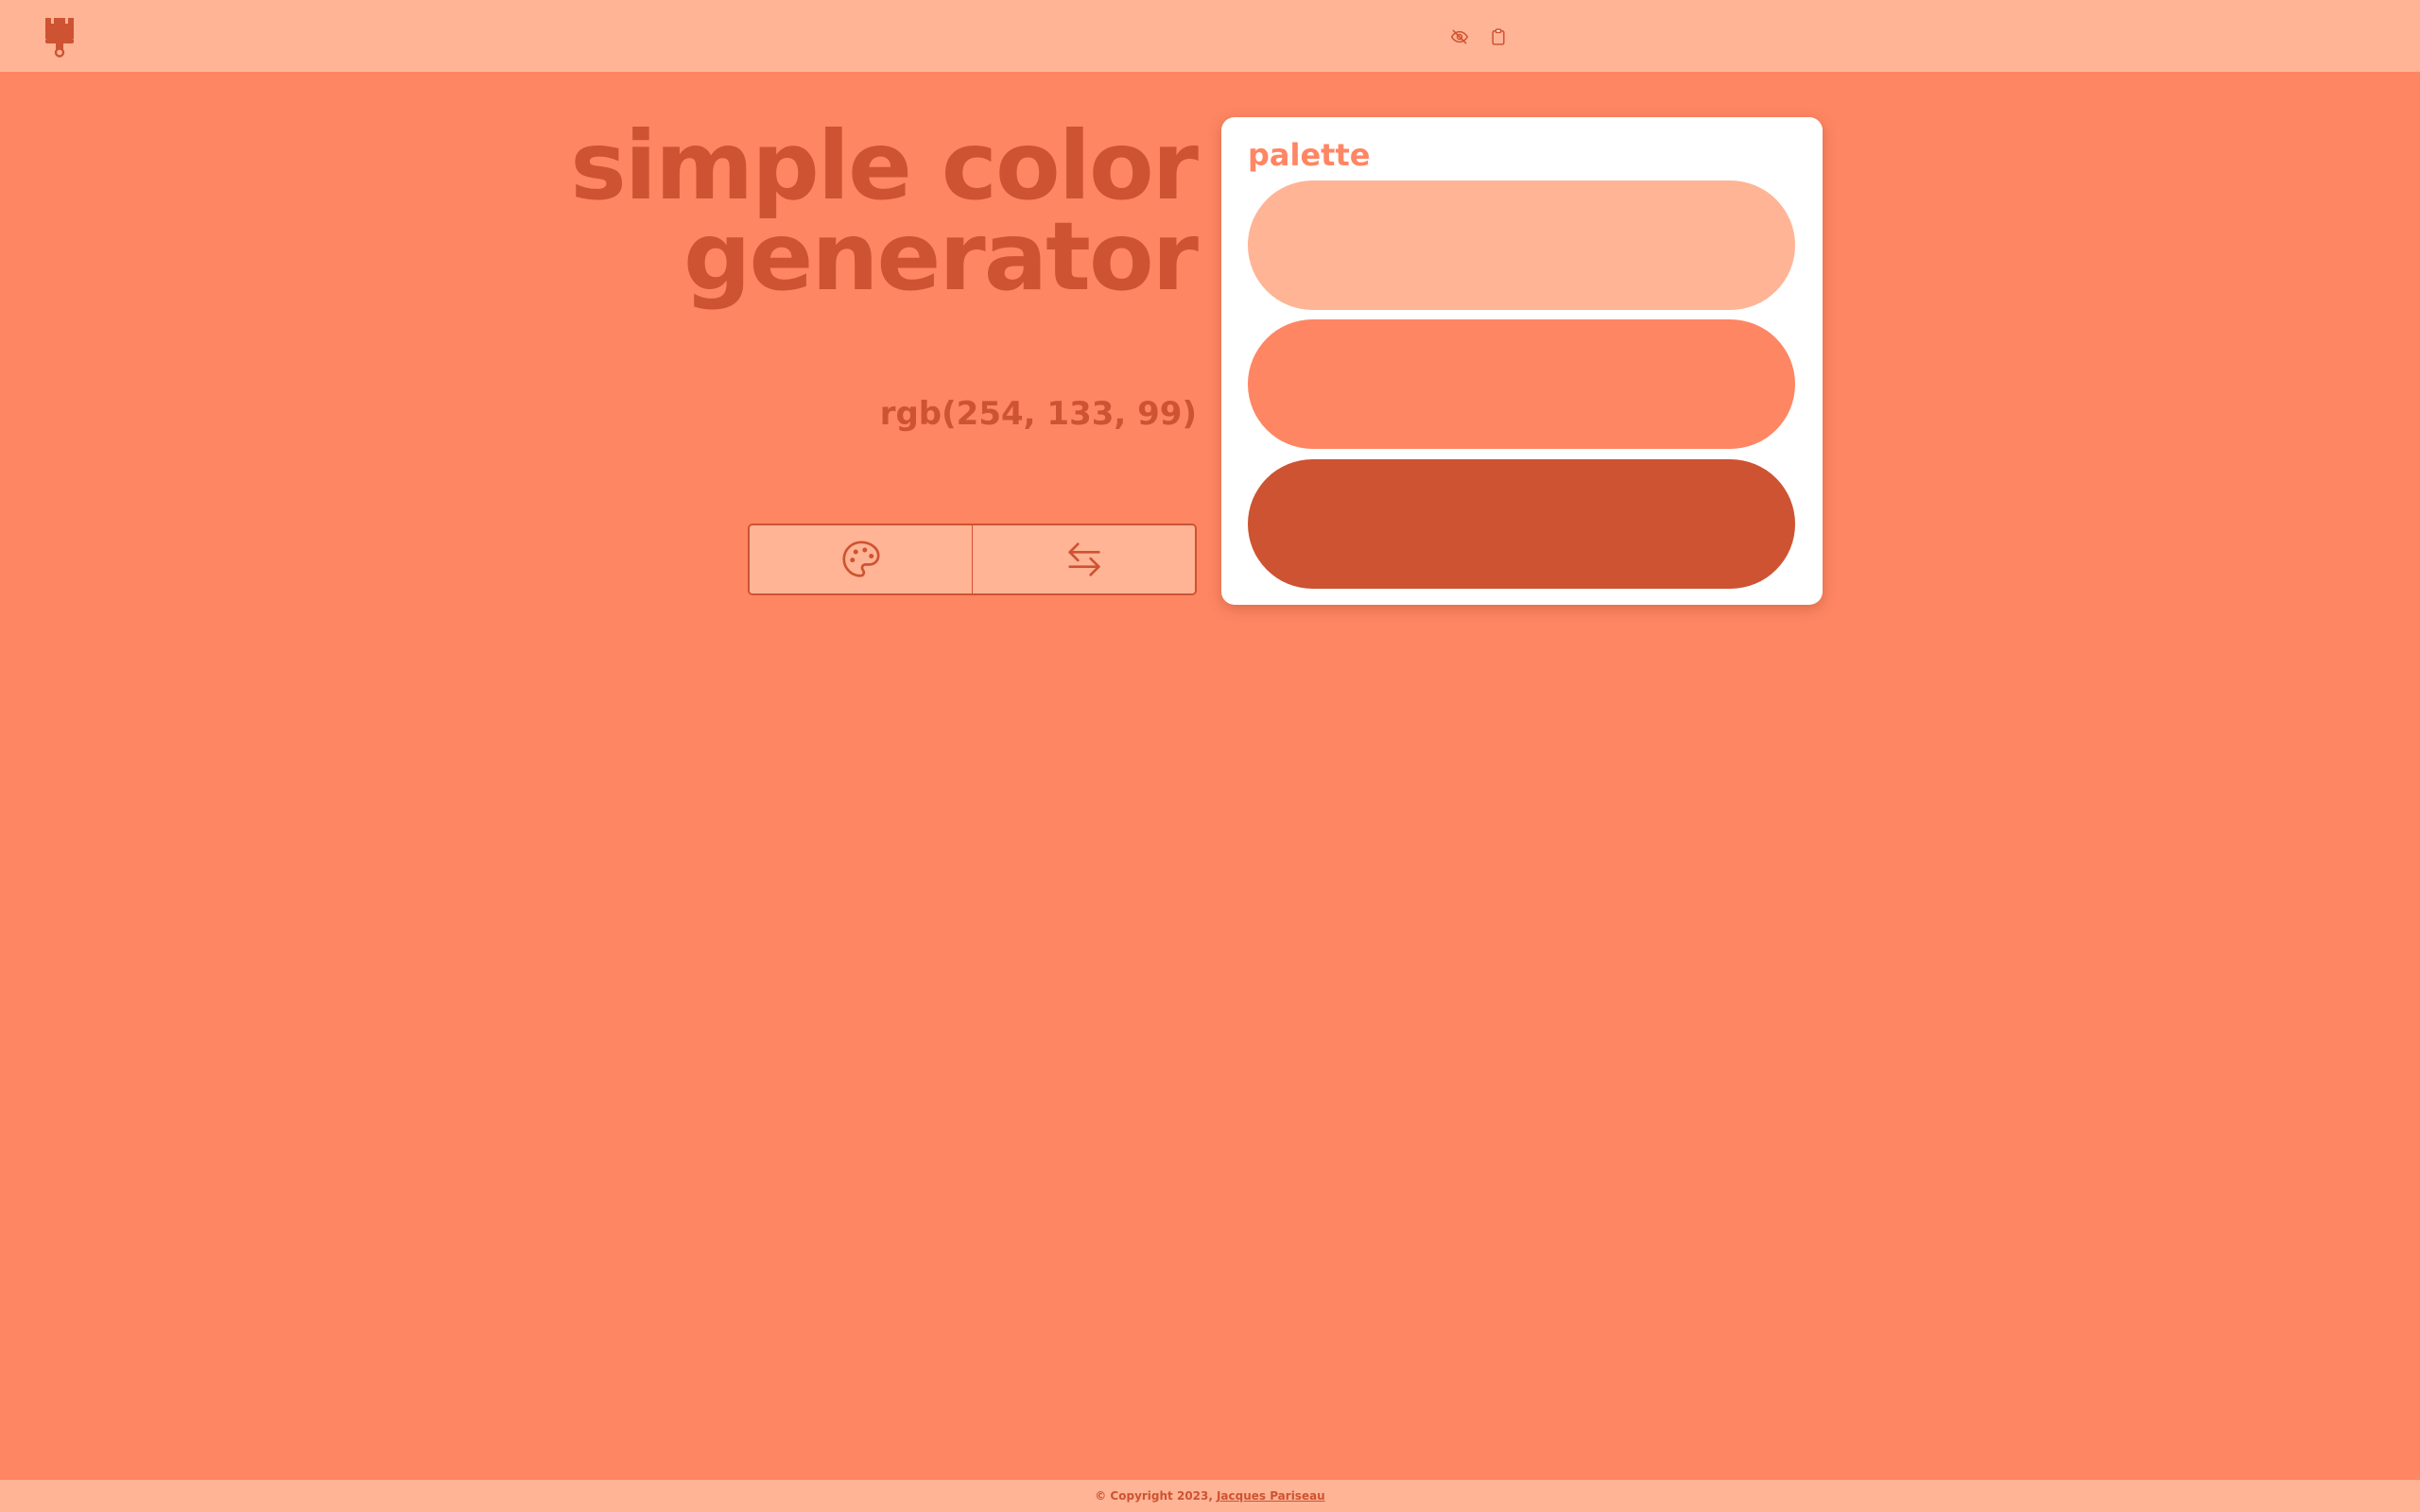 The width and height of the screenshot is (2420, 1512). Describe the element at coordinates (1154, 1496) in the screenshot. I see `copyright-text: © Copyright 2023,` at that location.